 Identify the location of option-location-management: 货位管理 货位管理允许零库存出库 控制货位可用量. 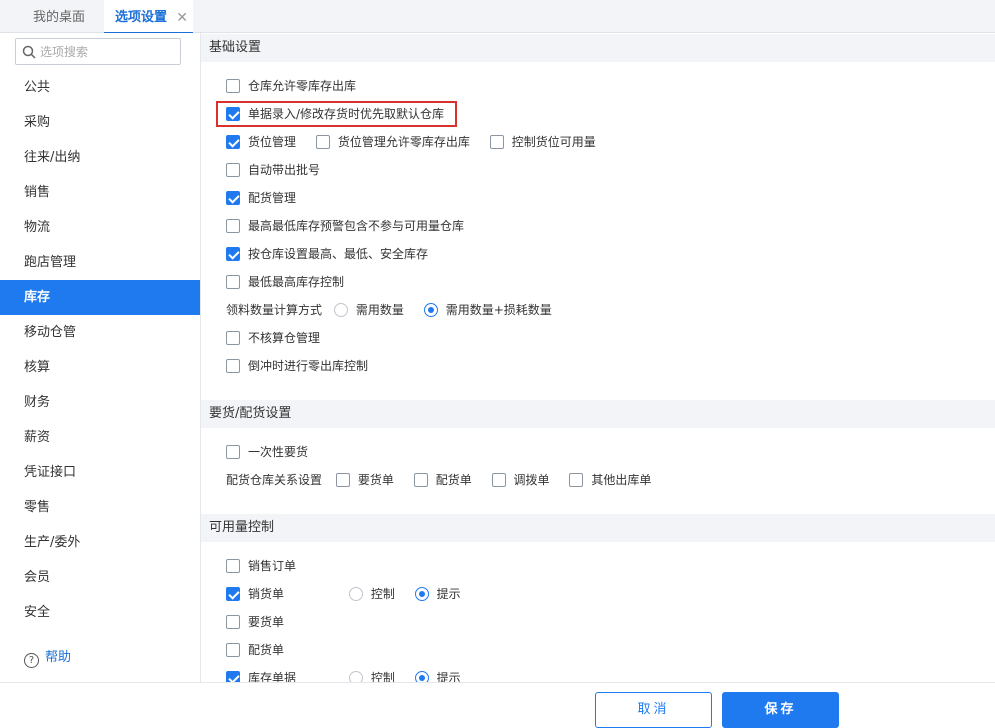
(419, 142).